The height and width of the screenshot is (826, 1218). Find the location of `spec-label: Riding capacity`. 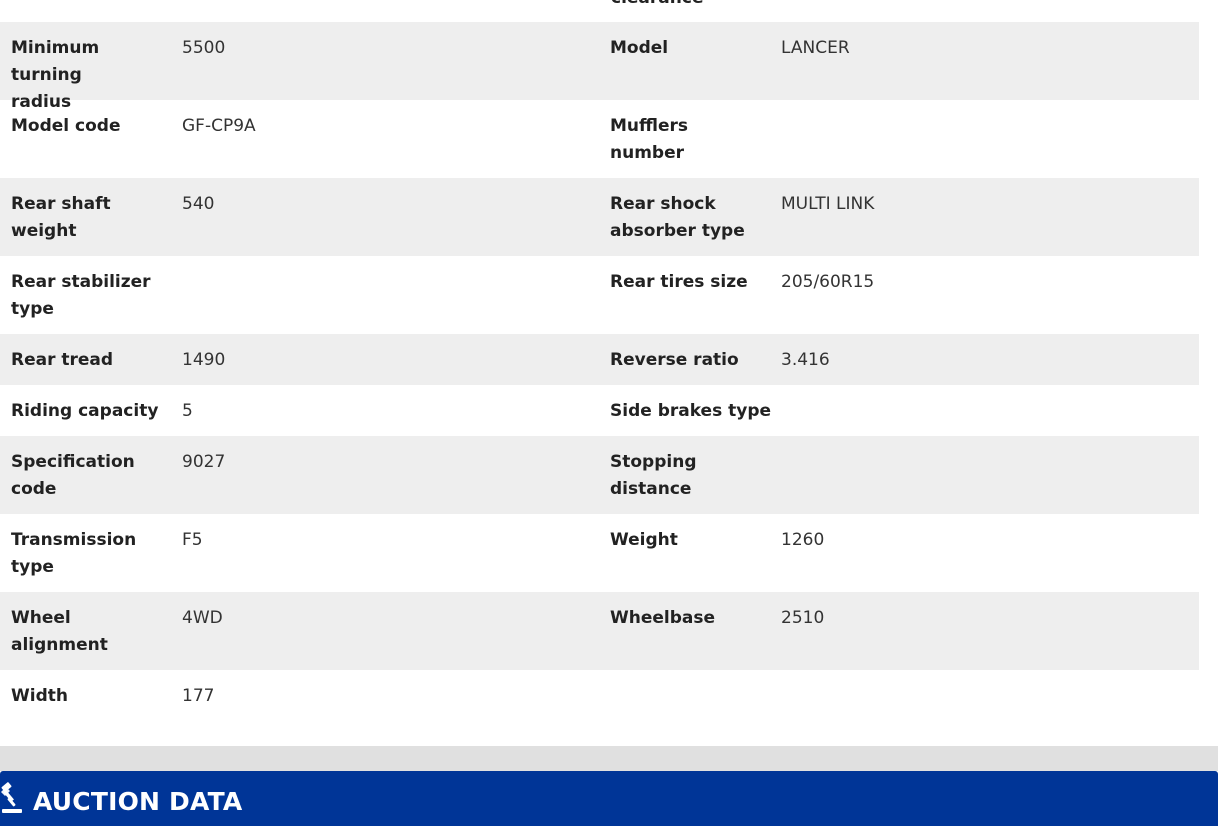

spec-label: Riding capacity is located at coordinates (85, 411).